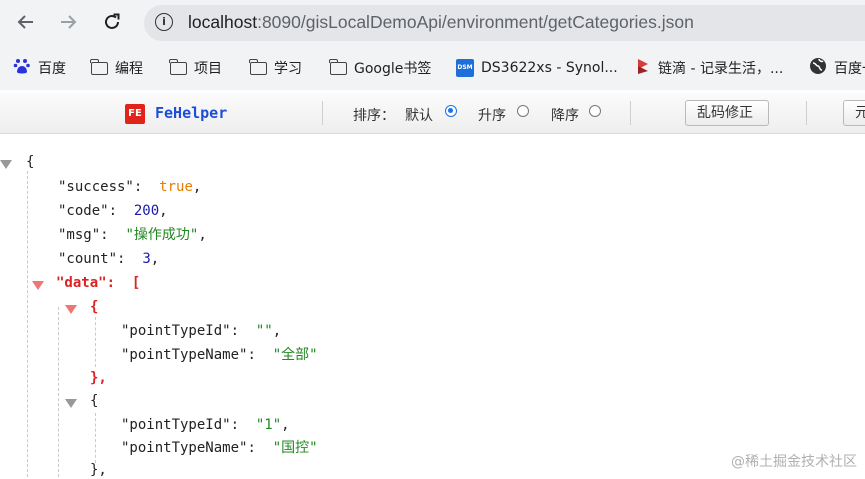 The image size is (865, 479). I want to click on globe-icon, so click(818, 68).